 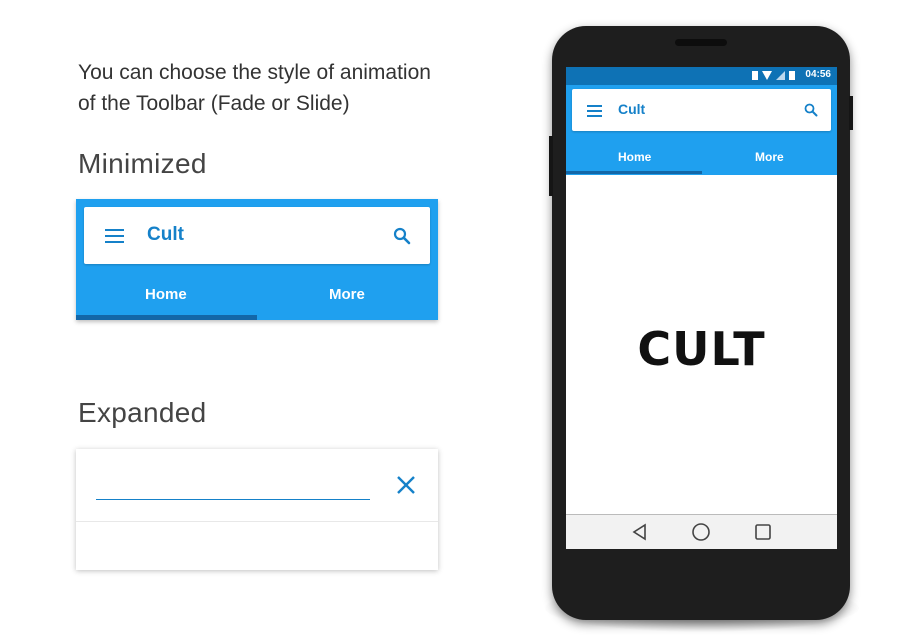 What do you see at coordinates (780, 75) in the screenshot?
I see `signal-icon` at bounding box center [780, 75].